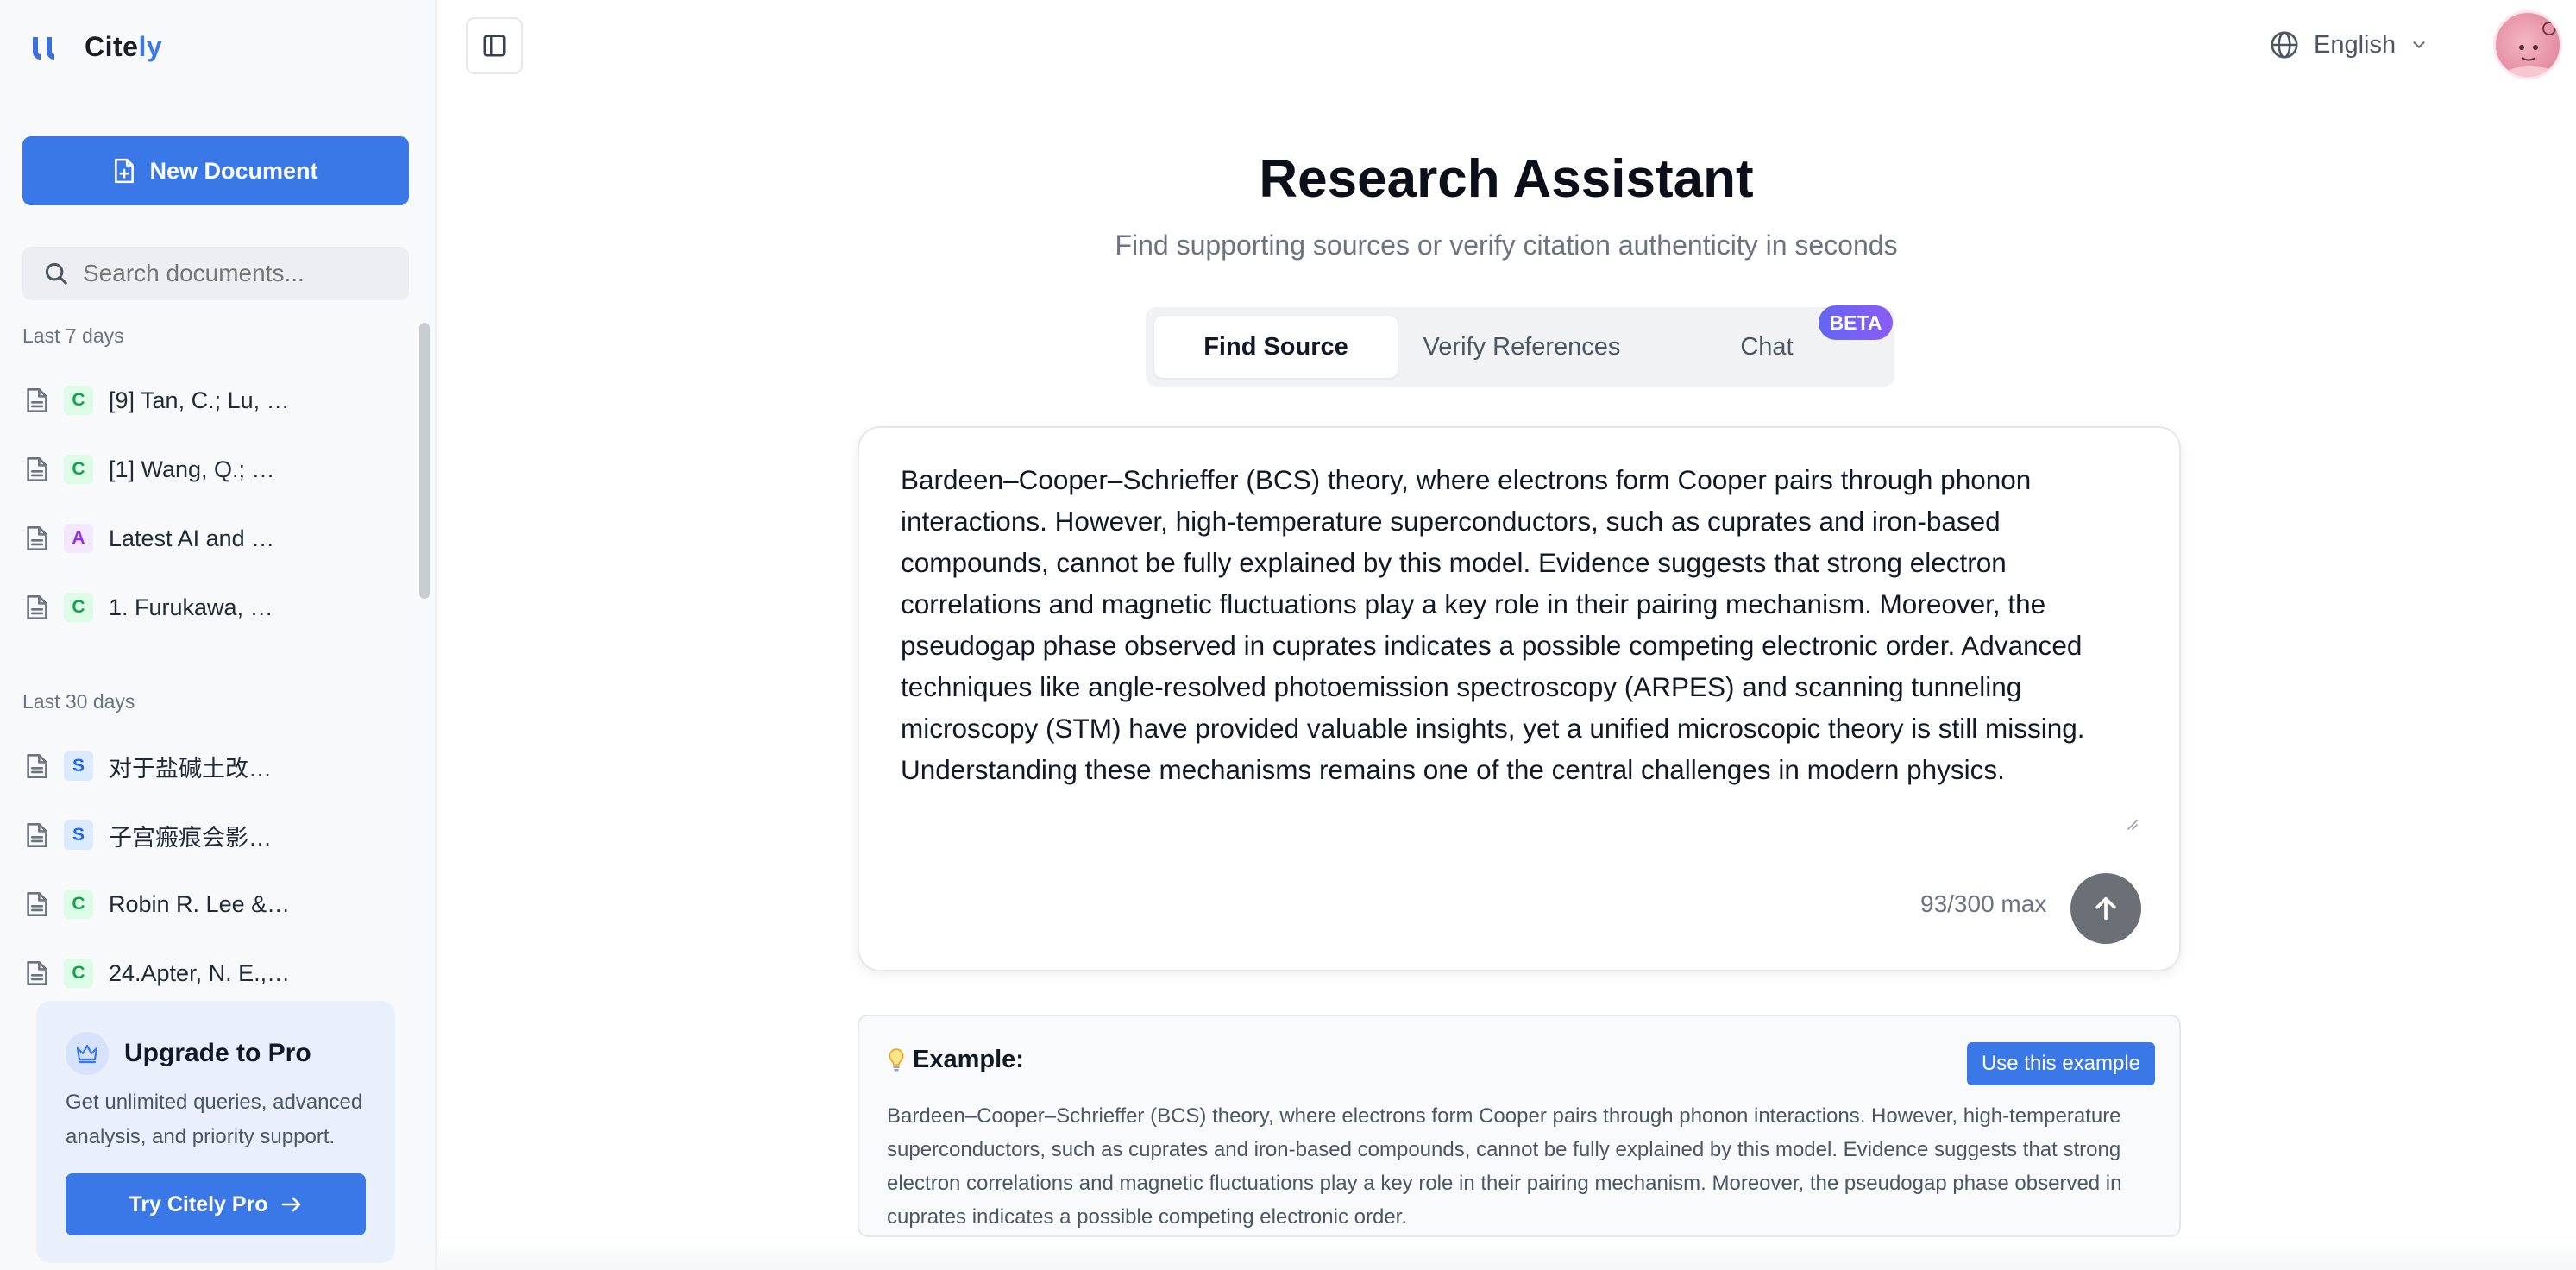 The width and height of the screenshot is (2576, 1270). I want to click on lightbulb-icon, so click(896, 1059).